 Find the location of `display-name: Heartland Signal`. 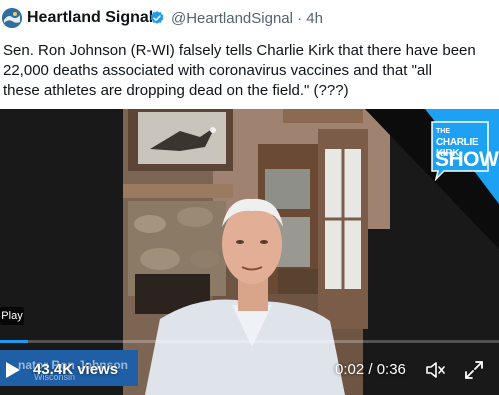

display-name: Heartland Signal is located at coordinates (90, 18).